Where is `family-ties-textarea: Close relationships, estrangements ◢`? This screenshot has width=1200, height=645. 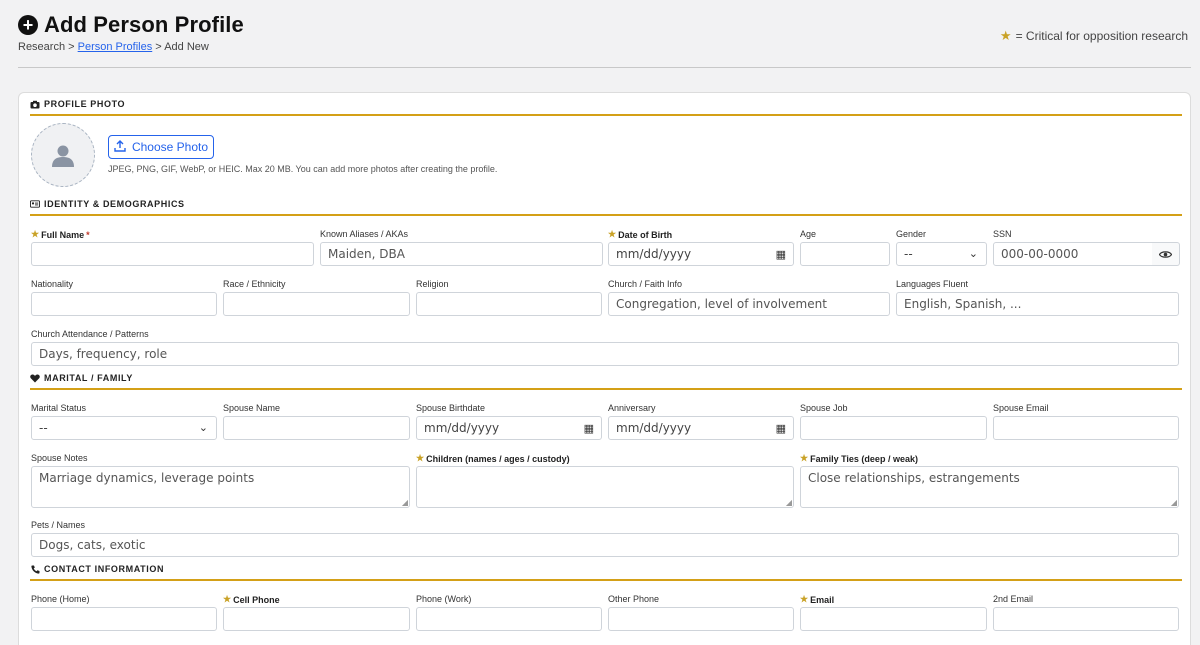
family-ties-textarea: Close relationships, estrangements ◢ is located at coordinates (989, 487).